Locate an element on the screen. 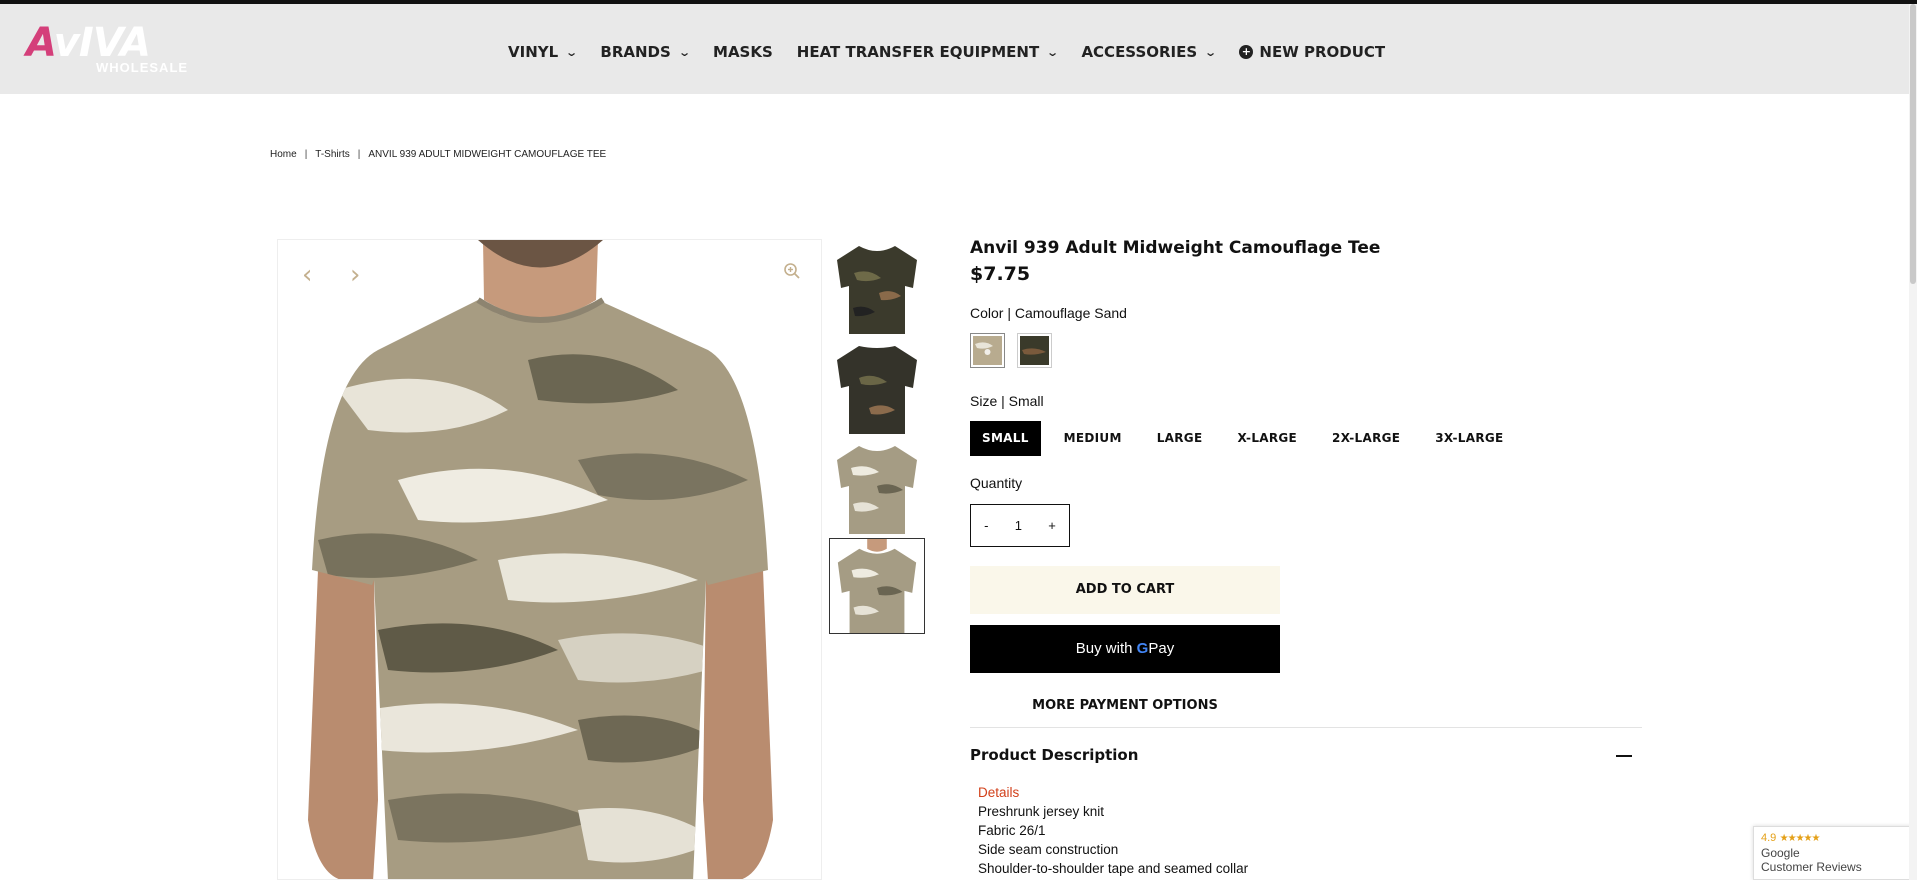 This screenshot has width=1917, height=880. size-large: LARGE is located at coordinates (1180, 438).